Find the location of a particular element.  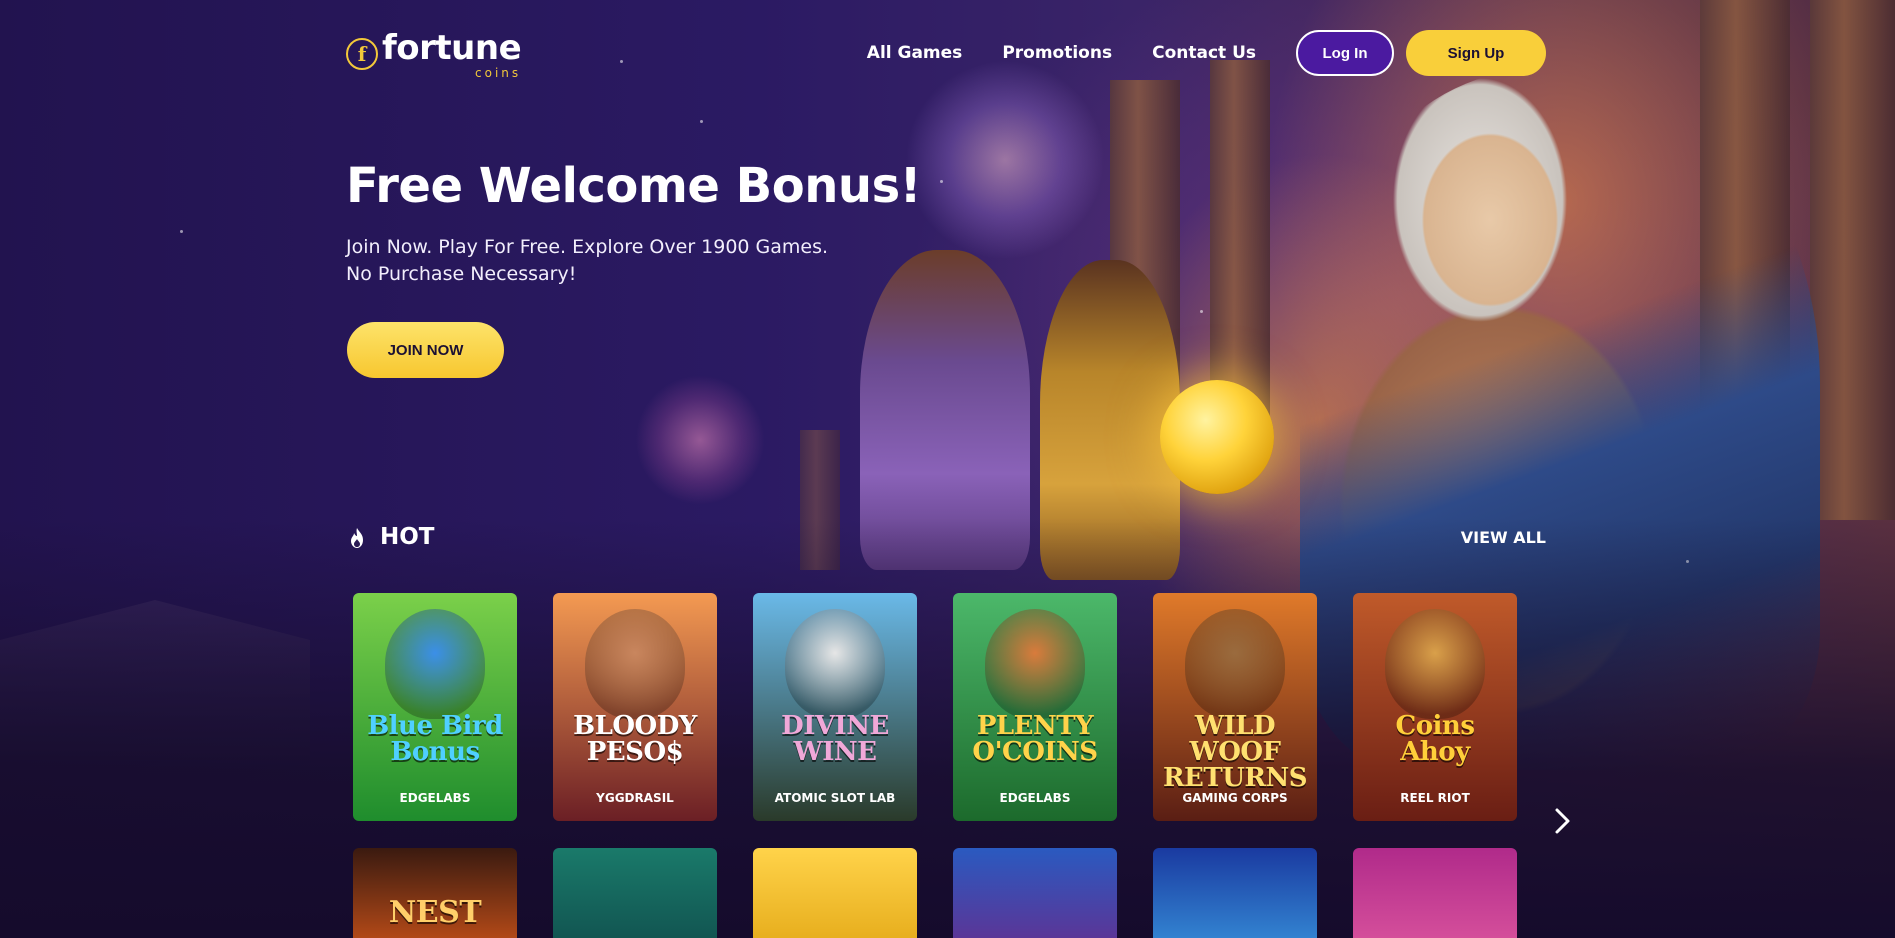

logo: f fortune coins is located at coordinates (434, 54).